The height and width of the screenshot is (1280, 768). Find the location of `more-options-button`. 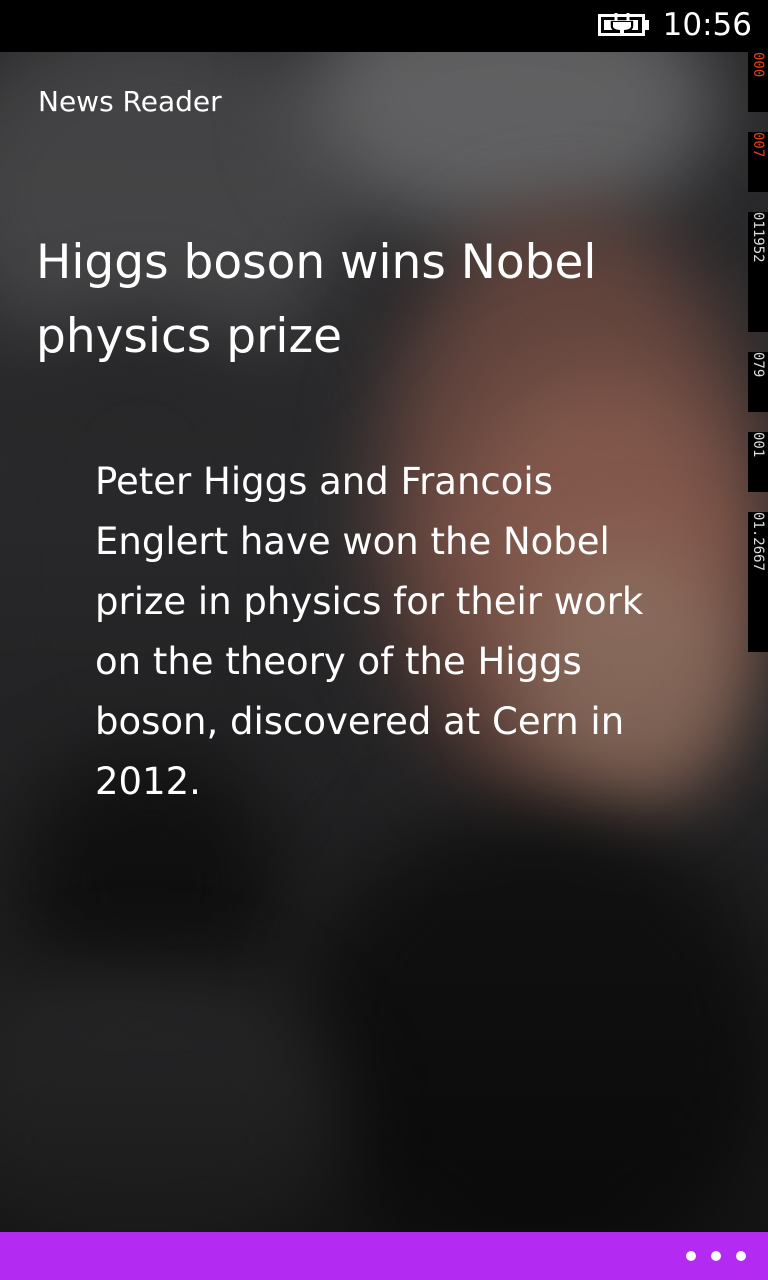

more-options-button is located at coordinates (716, 1256).